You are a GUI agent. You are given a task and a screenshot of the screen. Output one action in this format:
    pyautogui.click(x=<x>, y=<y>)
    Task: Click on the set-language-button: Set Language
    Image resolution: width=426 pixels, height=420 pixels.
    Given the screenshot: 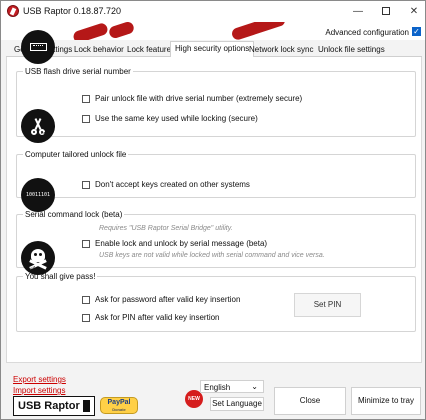 What is the action you would take?
    pyautogui.click(x=237, y=404)
    